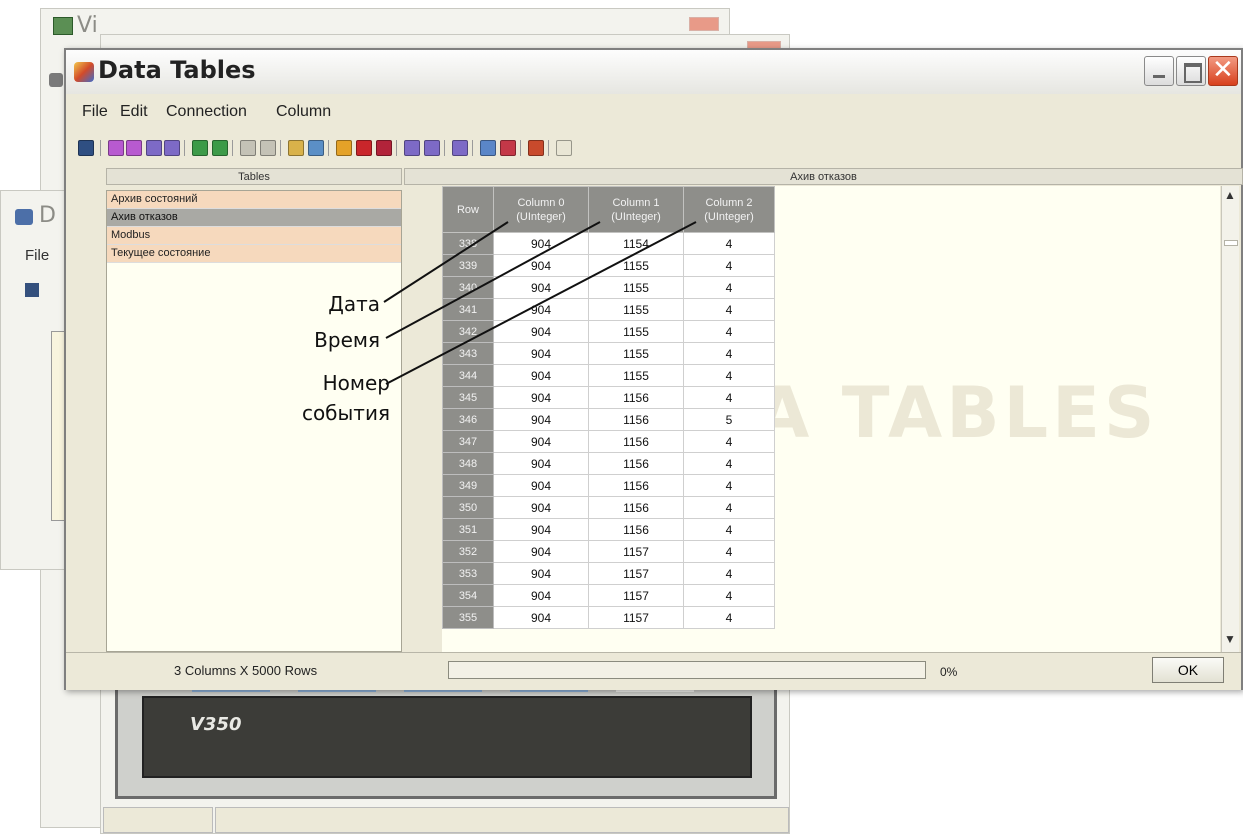 The height and width of the screenshot is (834, 1243). I want to click on arrow-date, so click(446, 262).